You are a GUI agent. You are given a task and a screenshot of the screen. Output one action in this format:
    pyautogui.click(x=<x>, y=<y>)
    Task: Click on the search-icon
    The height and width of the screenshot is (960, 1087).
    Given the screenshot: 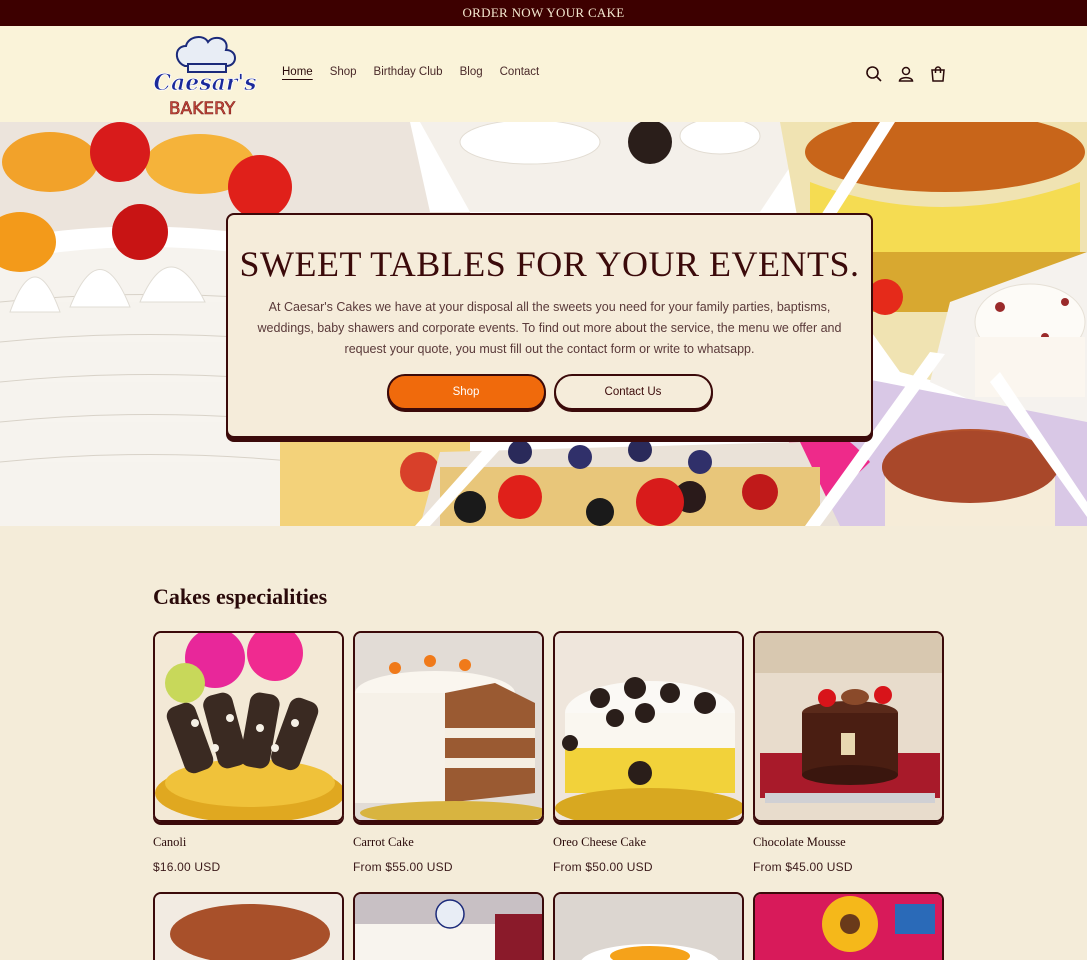 What is the action you would take?
    pyautogui.click(x=874, y=74)
    